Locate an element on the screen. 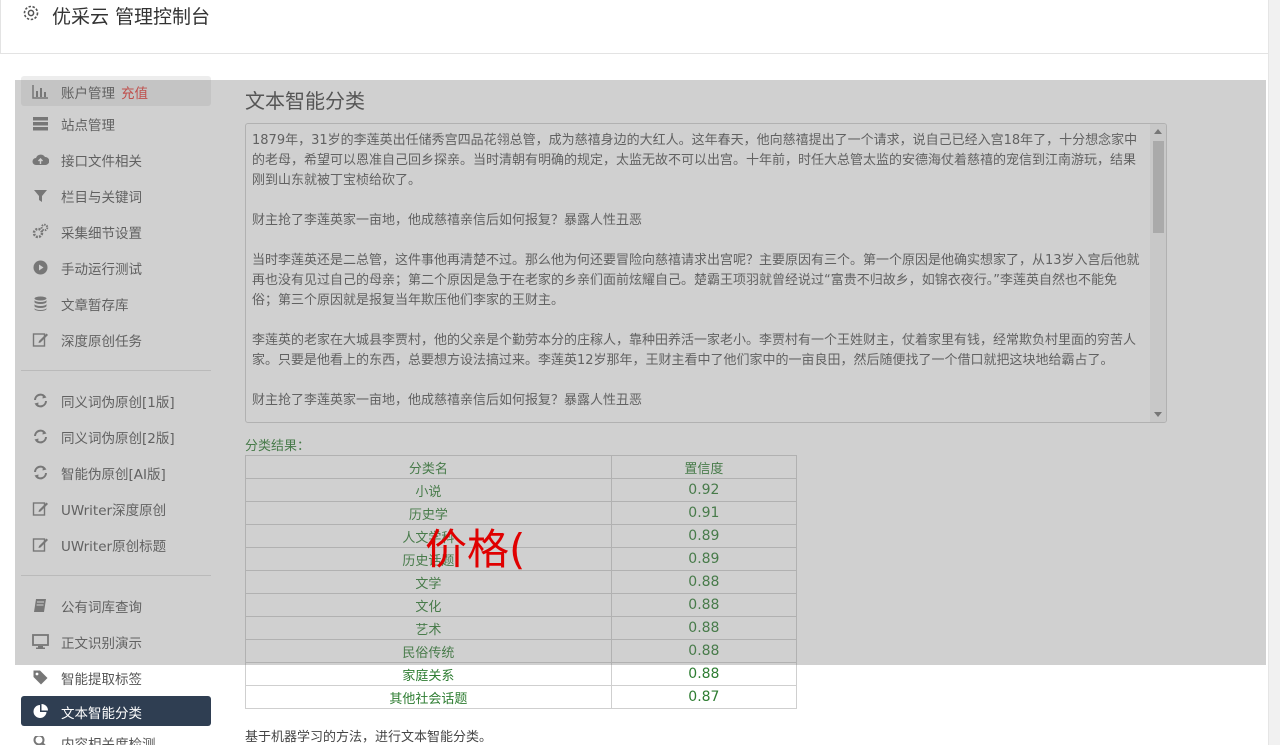  table-row: 其他社会话题 0.87 is located at coordinates (521, 697).